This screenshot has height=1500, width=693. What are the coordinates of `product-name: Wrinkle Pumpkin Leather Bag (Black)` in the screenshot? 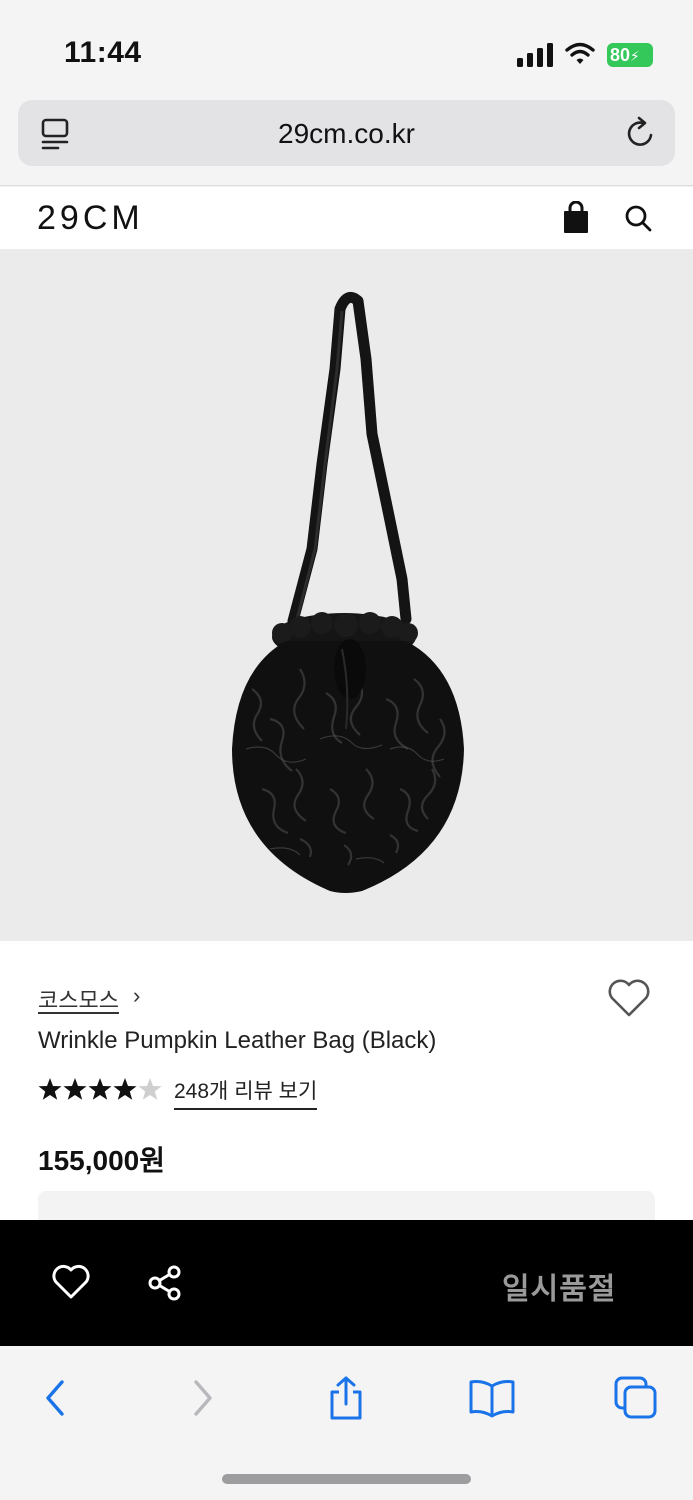 It's located at (237, 1040).